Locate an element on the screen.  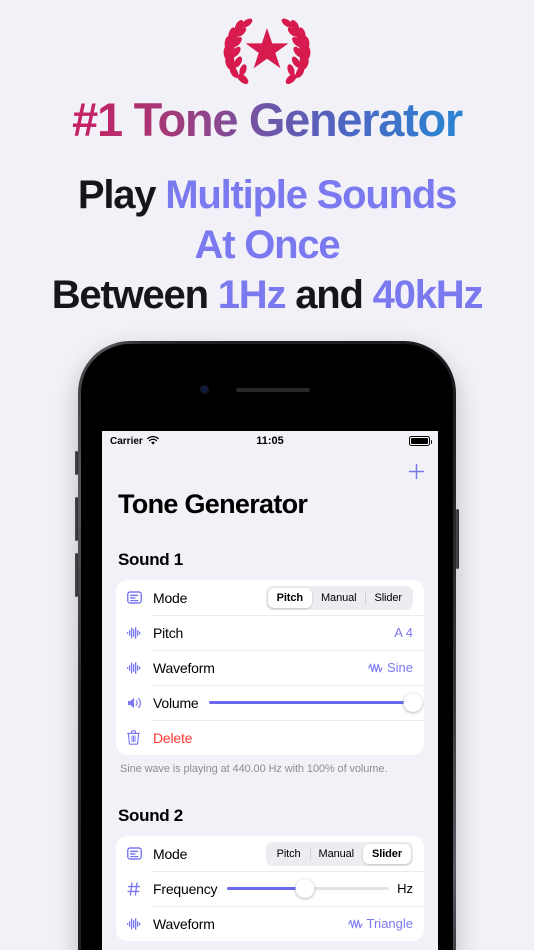
row-mode-sound-1: Mode Pitch Manual Slider is located at coordinates (270, 597).